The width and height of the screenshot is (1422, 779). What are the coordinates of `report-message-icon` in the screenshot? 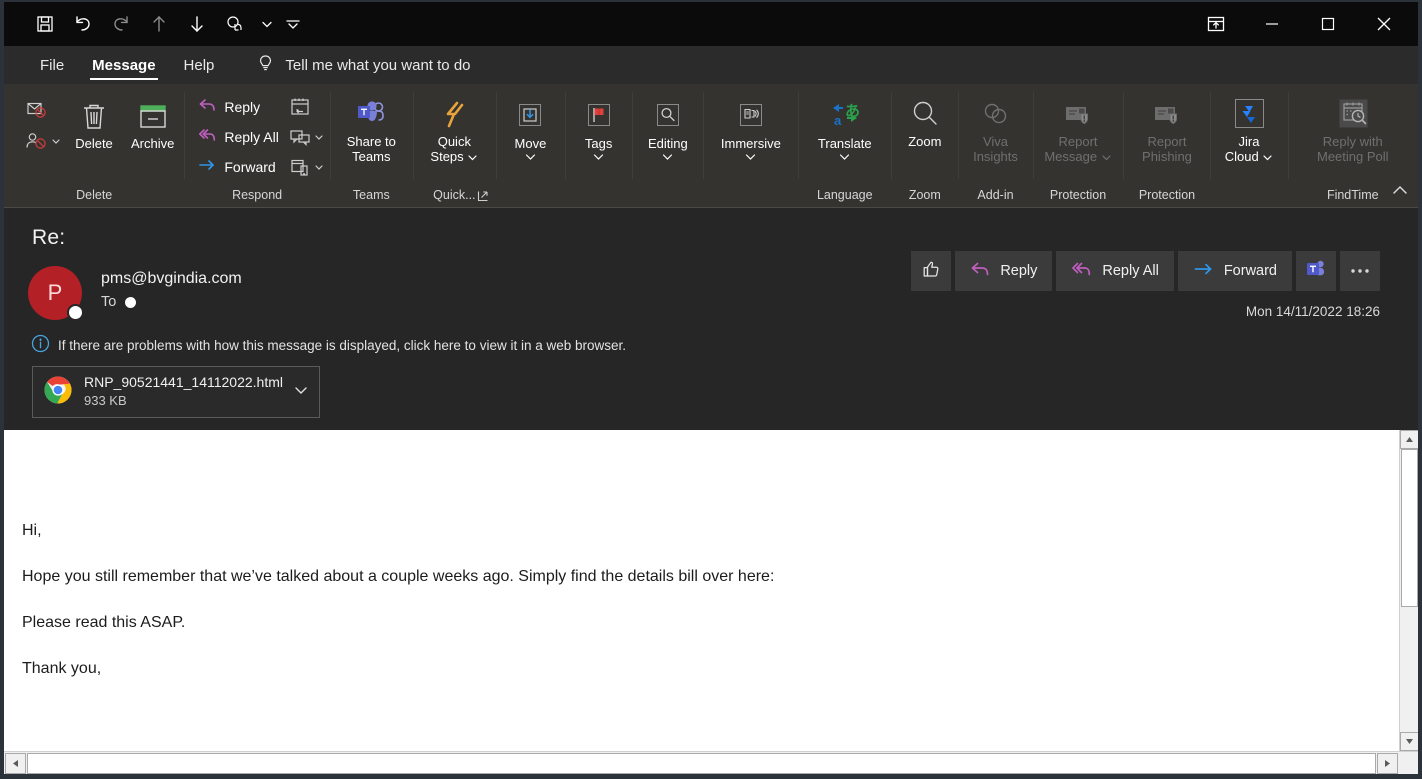 It's located at (1078, 115).